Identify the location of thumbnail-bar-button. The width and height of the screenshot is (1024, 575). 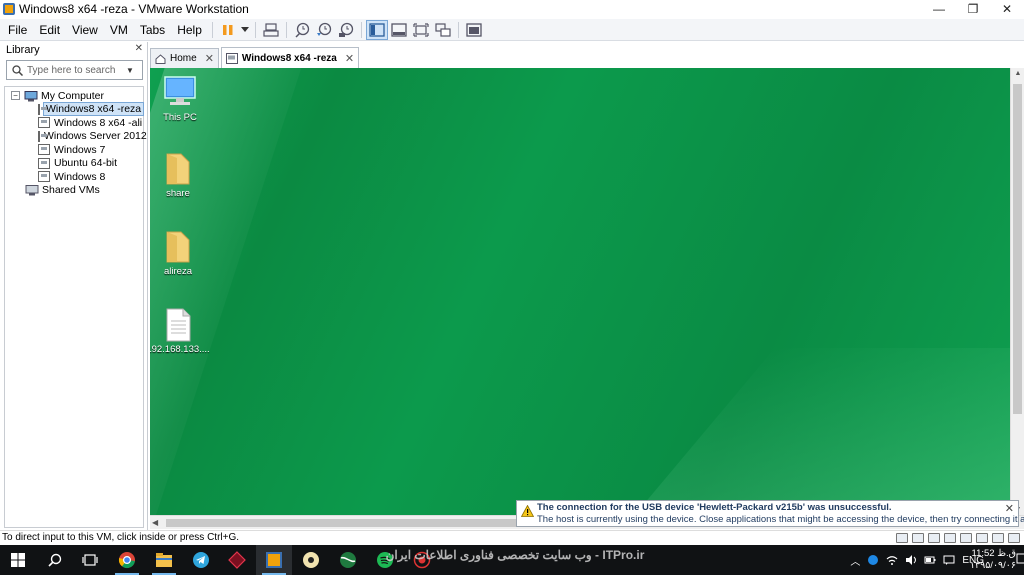
(399, 30).